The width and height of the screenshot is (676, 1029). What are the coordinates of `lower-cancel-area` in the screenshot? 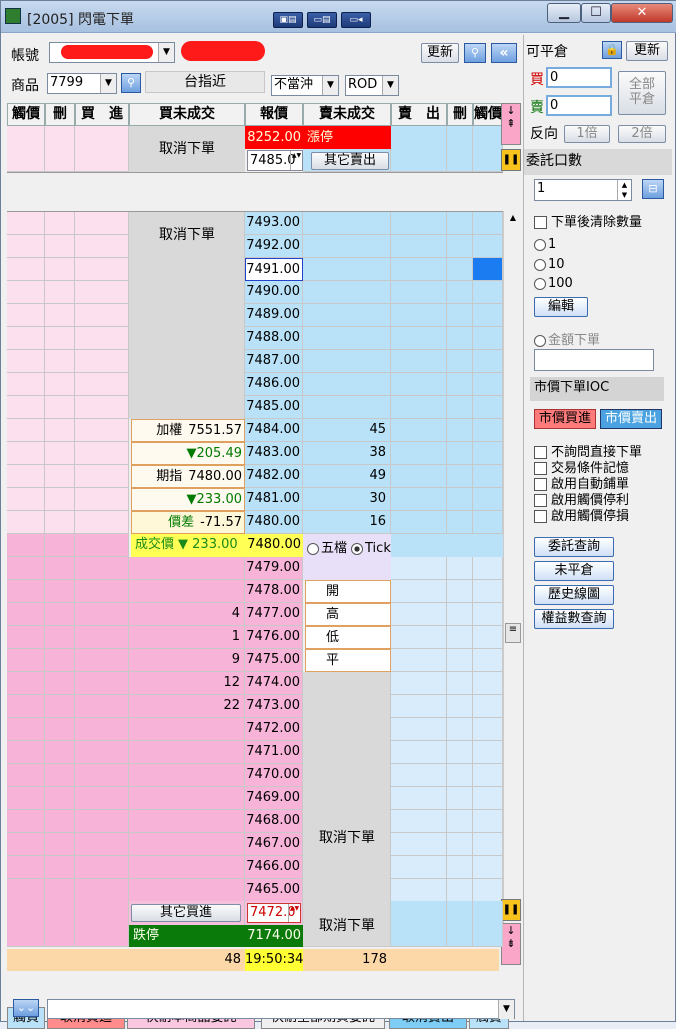 It's located at (347, 798).